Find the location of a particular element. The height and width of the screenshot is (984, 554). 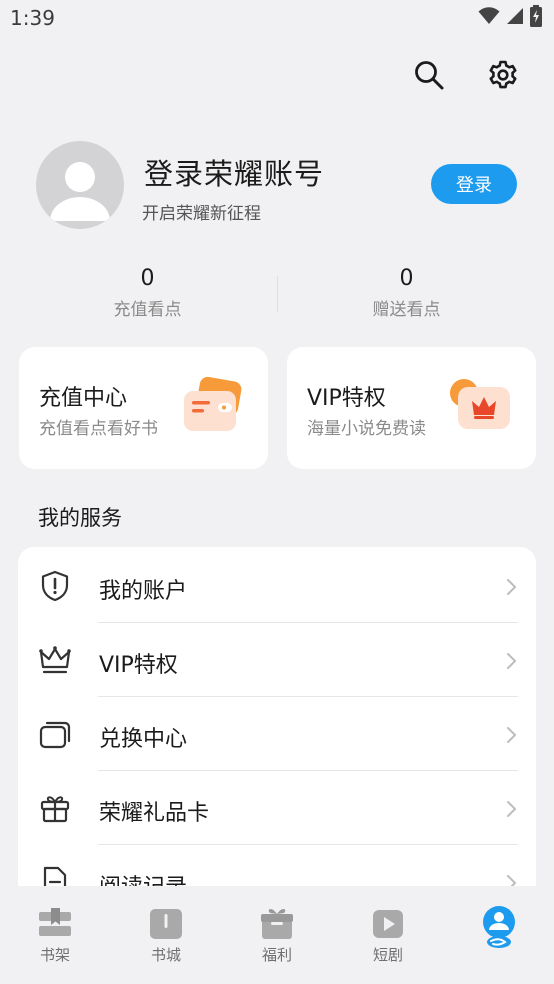

cards-icon is located at coordinates (55, 734).